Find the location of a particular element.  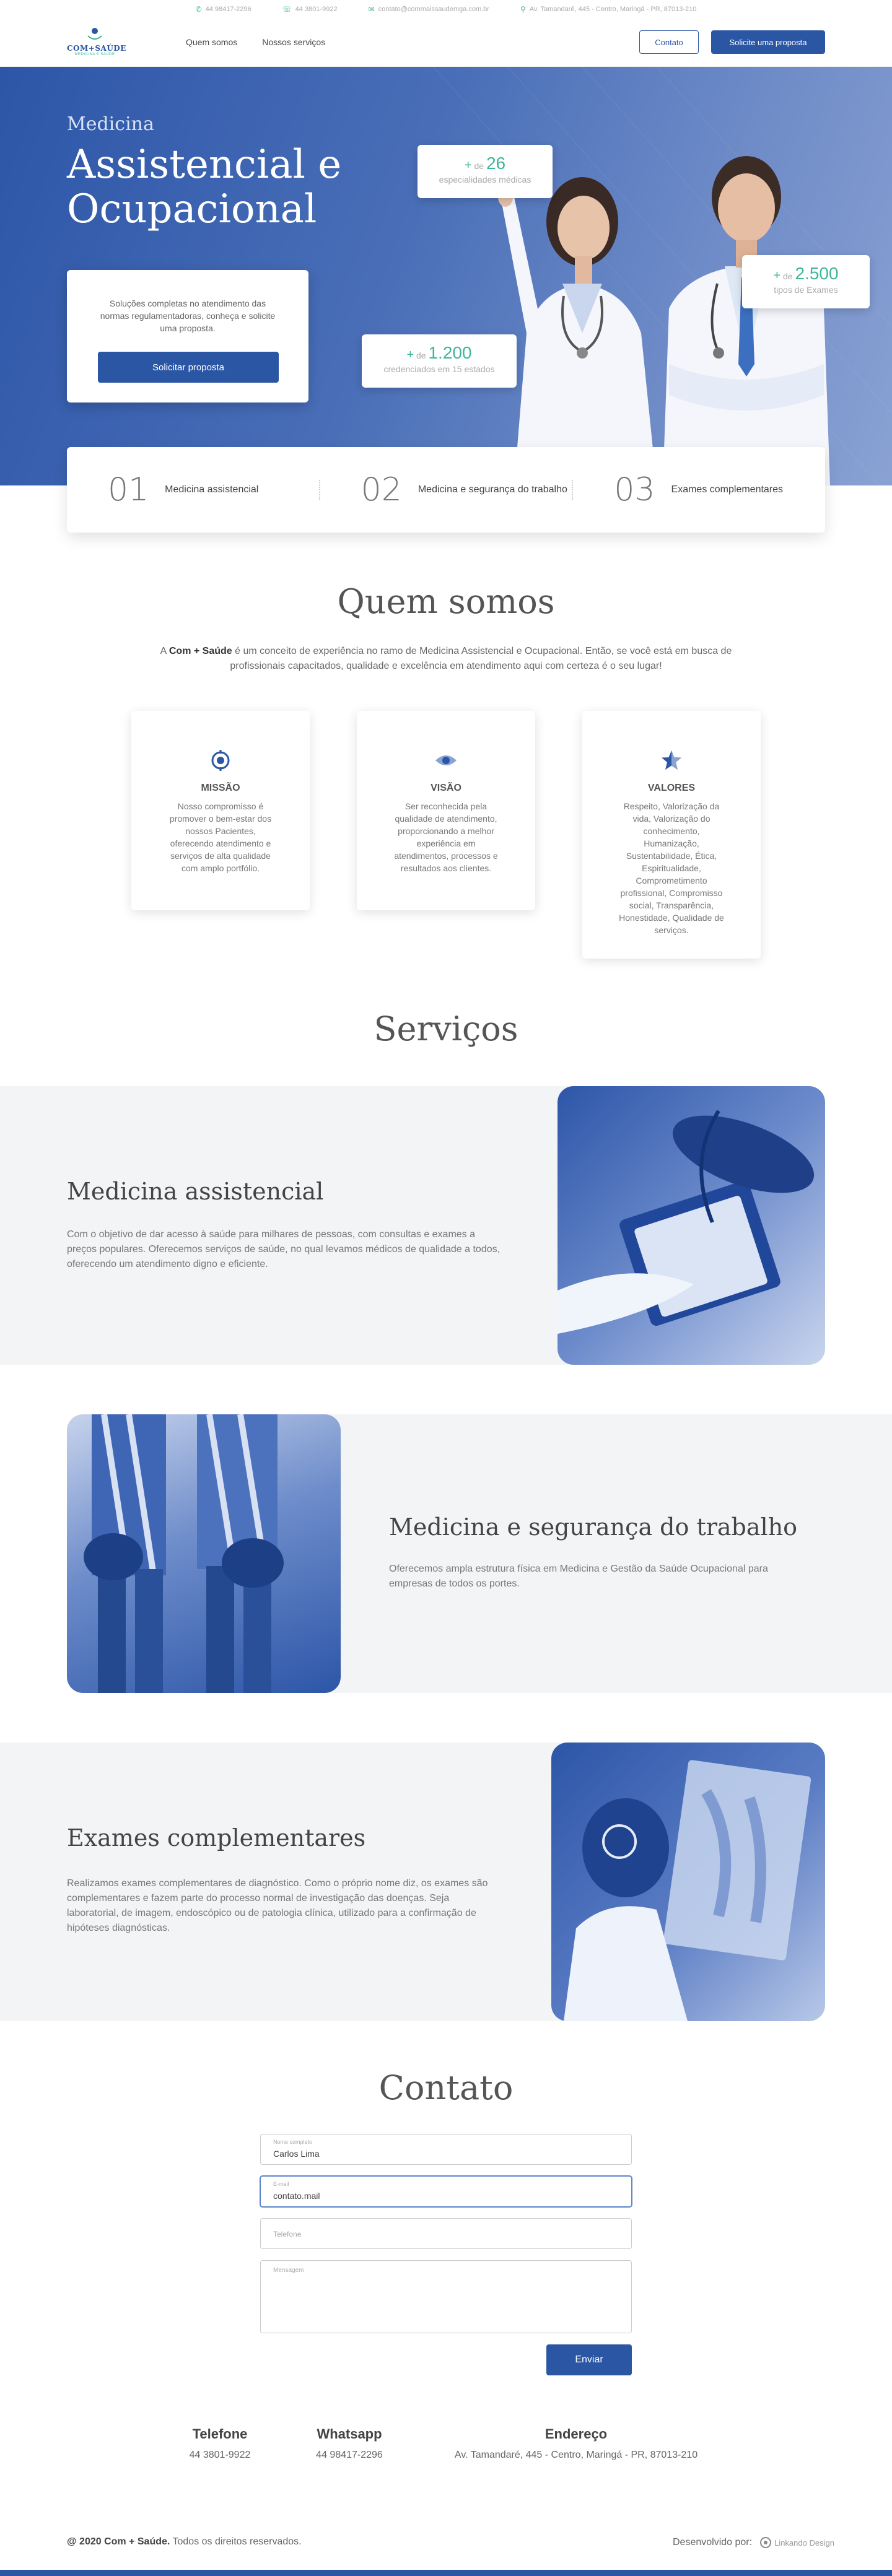

strip-item-2: 02 Medicina e segurança do trabalho is located at coordinates (446, 490).